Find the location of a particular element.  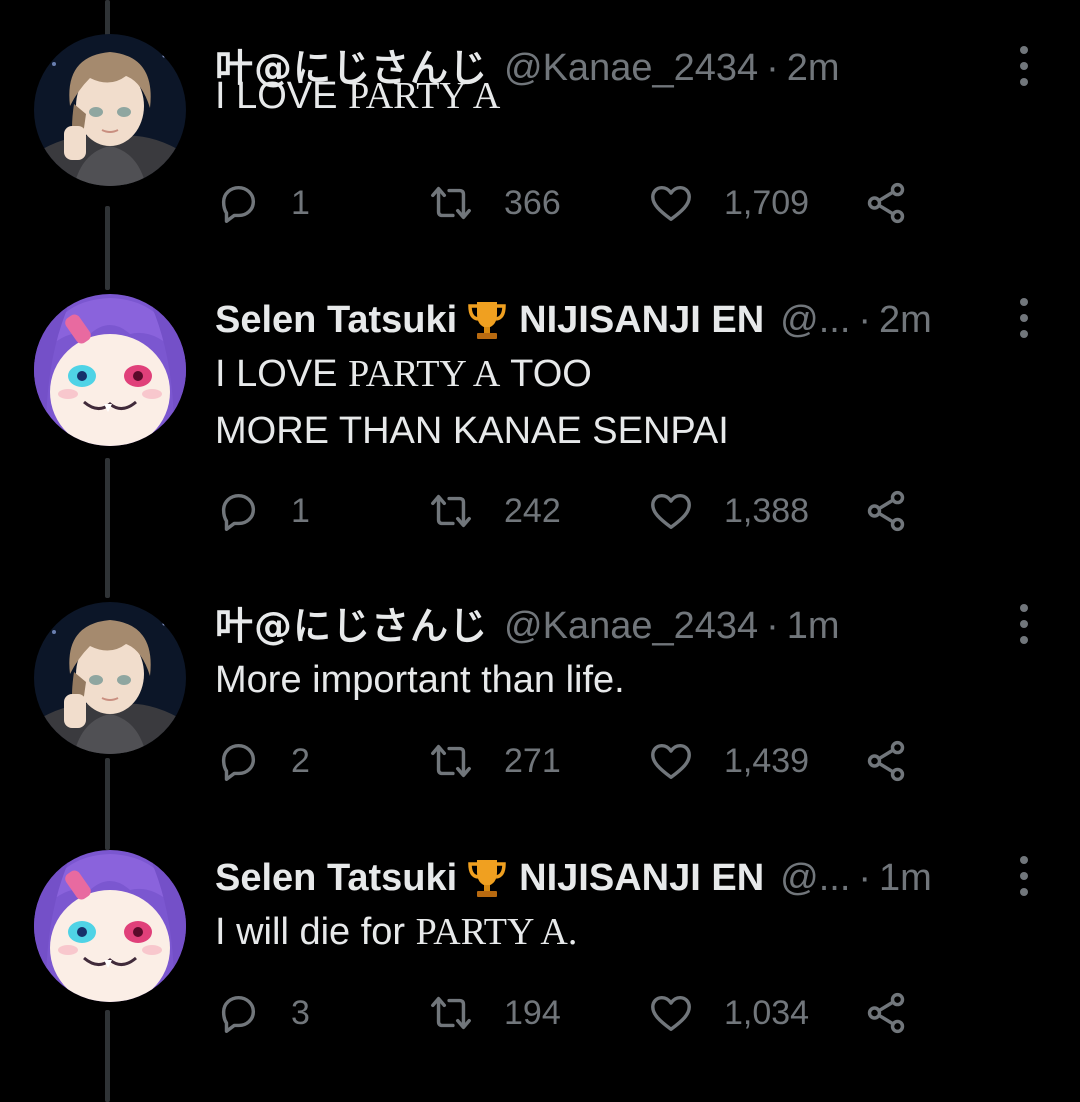

retweet-button: 242 is located at coordinates (494, 511).